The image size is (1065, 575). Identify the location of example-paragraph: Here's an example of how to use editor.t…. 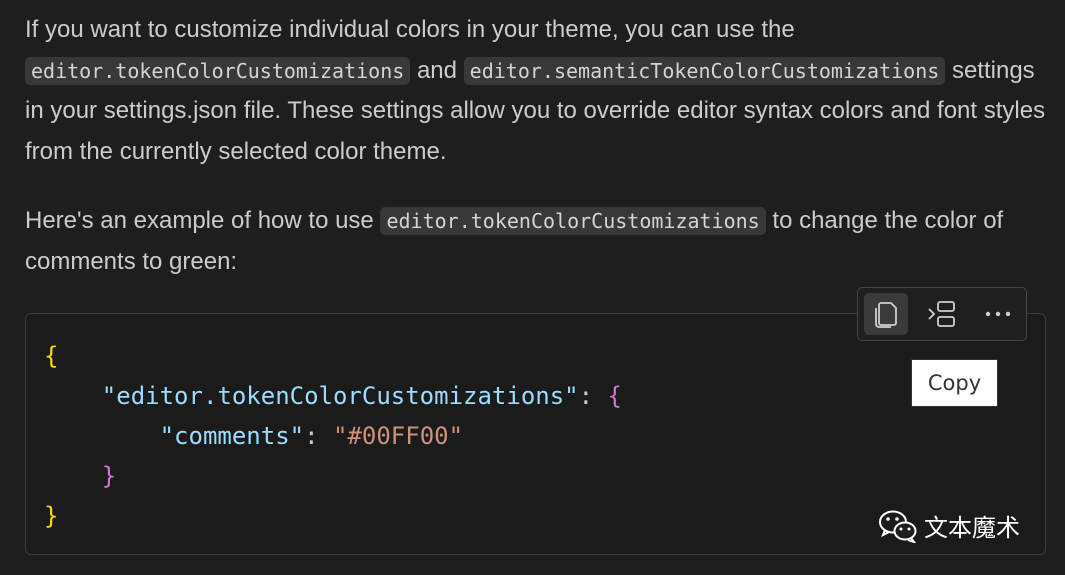
(540, 241).